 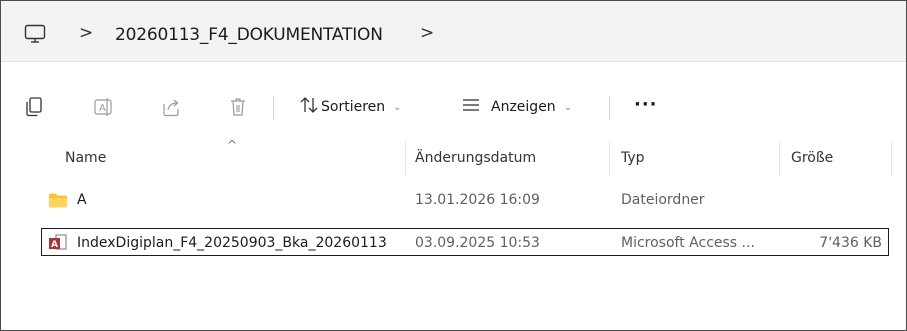 What do you see at coordinates (232, 145) in the screenshot?
I see `sort-indicator-icon: ^` at bounding box center [232, 145].